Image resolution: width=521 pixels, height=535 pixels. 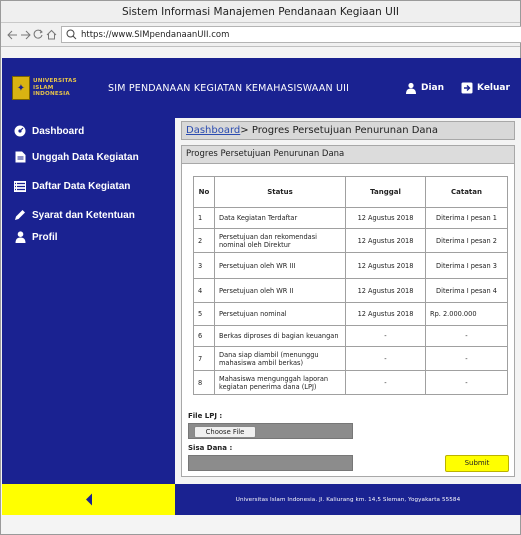 What do you see at coordinates (348, 155) in the screenshot?
I see `panel-title: Progres Persetujuan Penurunan Dana` at bounding box center [348, 155].